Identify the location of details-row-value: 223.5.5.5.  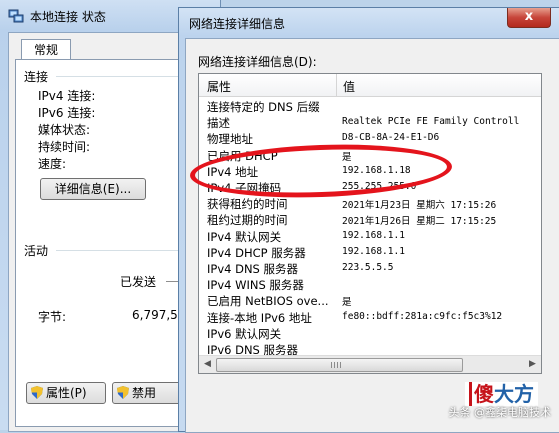
(368, 267).